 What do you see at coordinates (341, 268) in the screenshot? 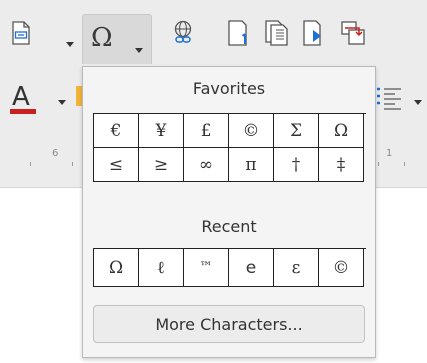
I see `recent-char-copyright: ©` at bounding box center [341, 268].